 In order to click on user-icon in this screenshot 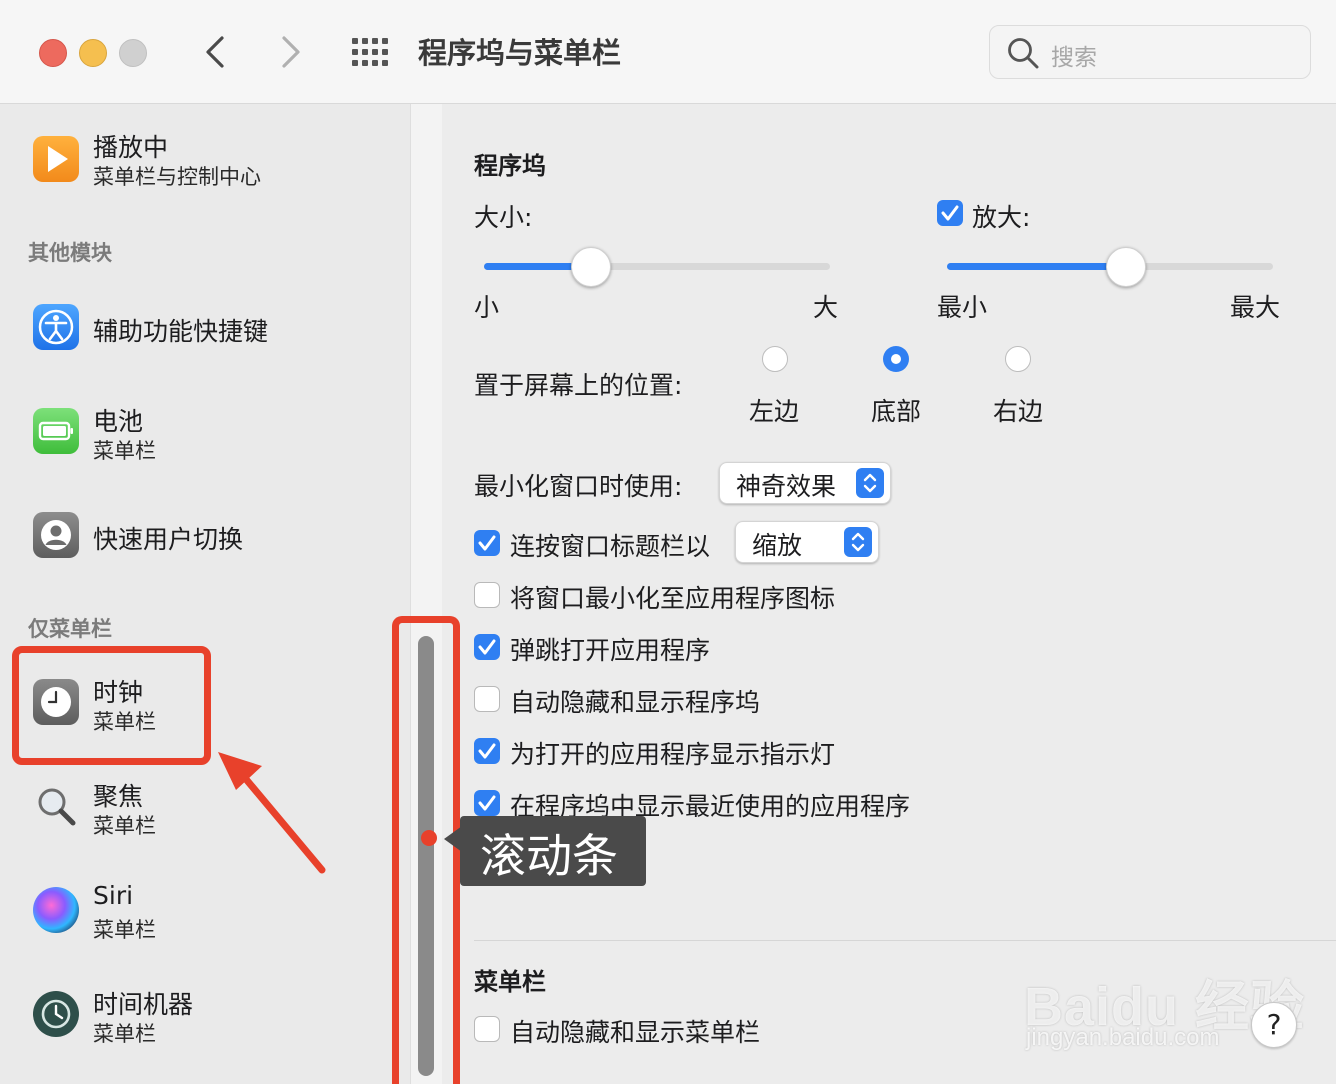, I will do `click(56, 535)`.